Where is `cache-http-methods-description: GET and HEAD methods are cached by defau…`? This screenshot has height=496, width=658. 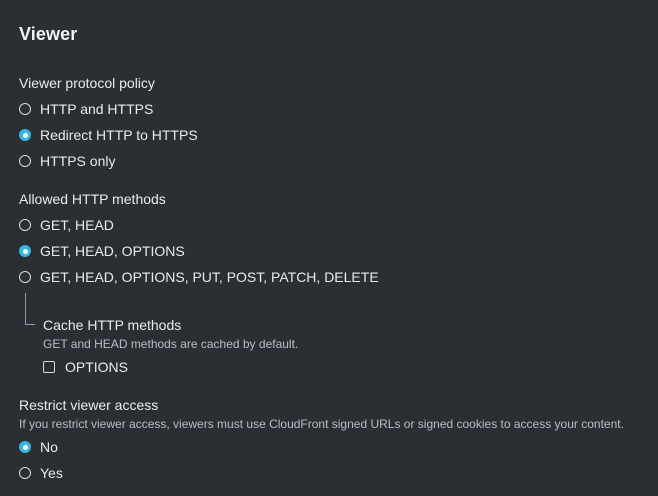 cache-http-methods-description: GET and HEAD methods are cached by defau… is located at coordinates (171, 344).